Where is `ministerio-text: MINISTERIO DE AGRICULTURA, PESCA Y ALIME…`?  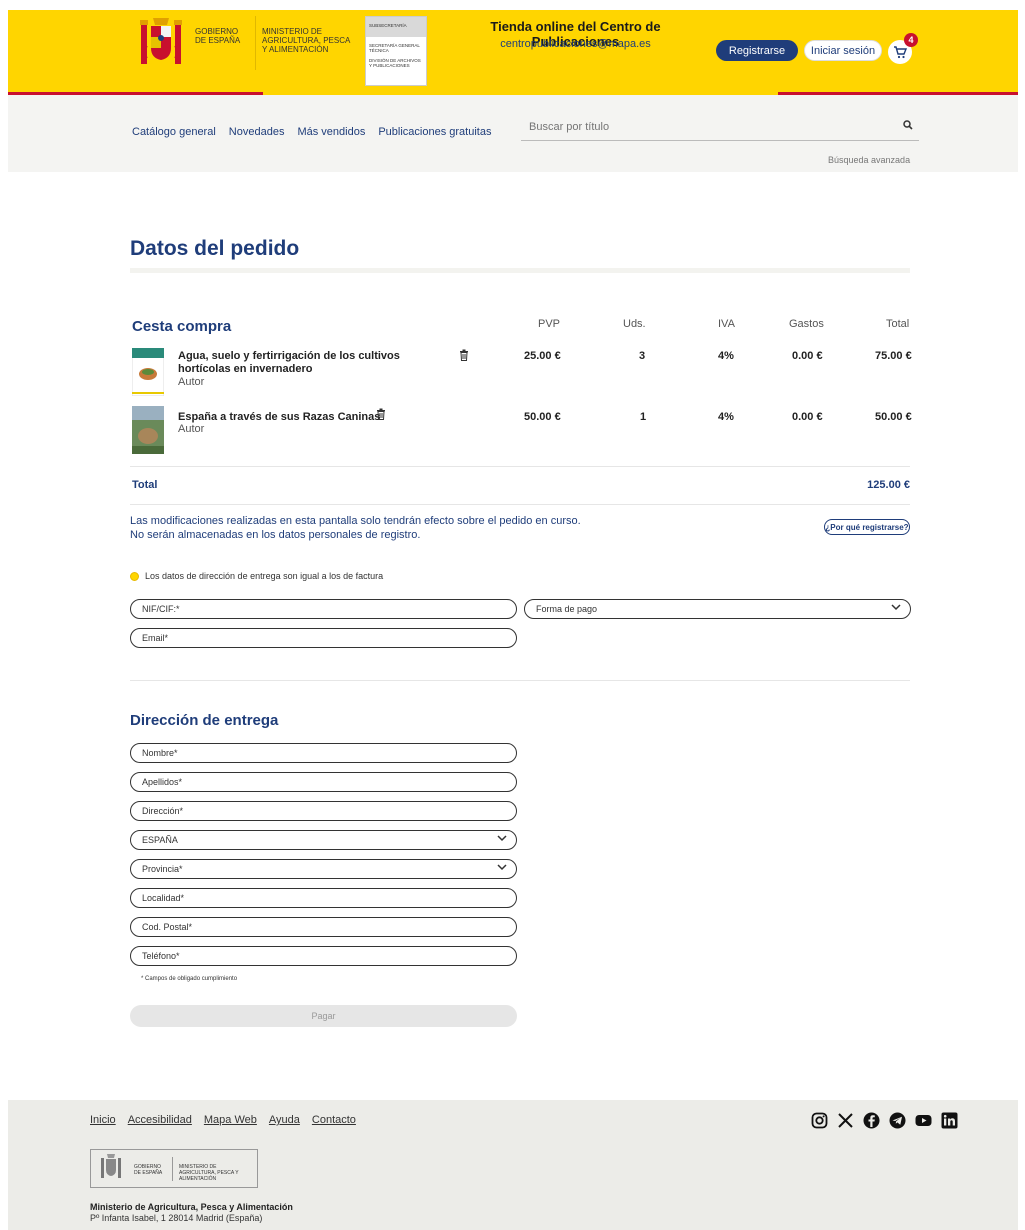
ministerio-text: MINISTERIO DE AGRICULTURA, PESCA Y ALIME… is located at coordinates (306, 40).